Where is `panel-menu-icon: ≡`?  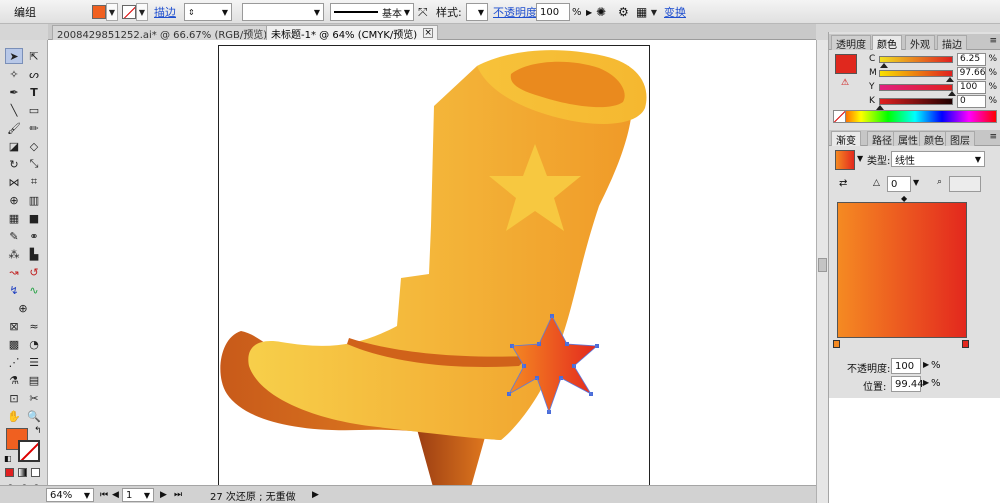 panel-menu-icon: ≡ is located at coordinates (993, 137).